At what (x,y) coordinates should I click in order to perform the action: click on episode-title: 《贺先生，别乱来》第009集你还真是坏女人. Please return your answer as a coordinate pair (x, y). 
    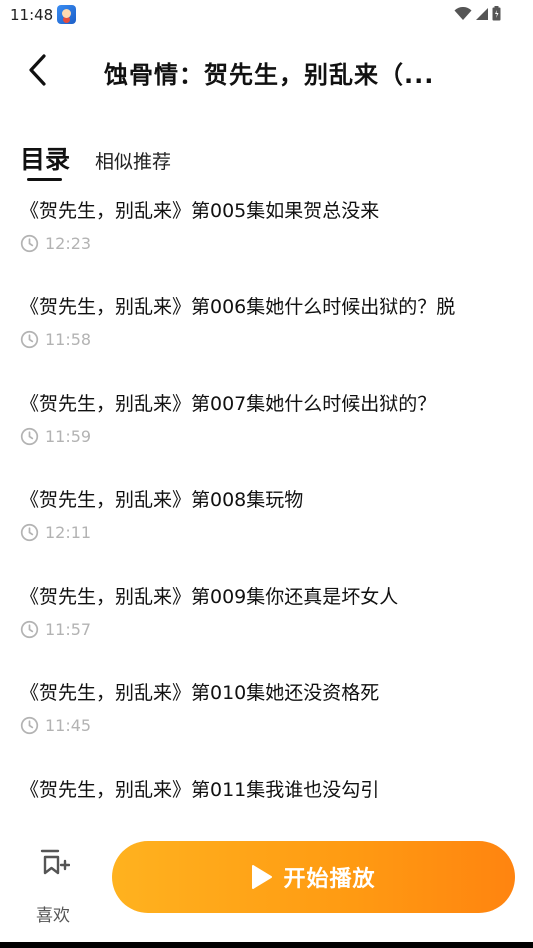
    Looking at the image, I should click on (209, 597).